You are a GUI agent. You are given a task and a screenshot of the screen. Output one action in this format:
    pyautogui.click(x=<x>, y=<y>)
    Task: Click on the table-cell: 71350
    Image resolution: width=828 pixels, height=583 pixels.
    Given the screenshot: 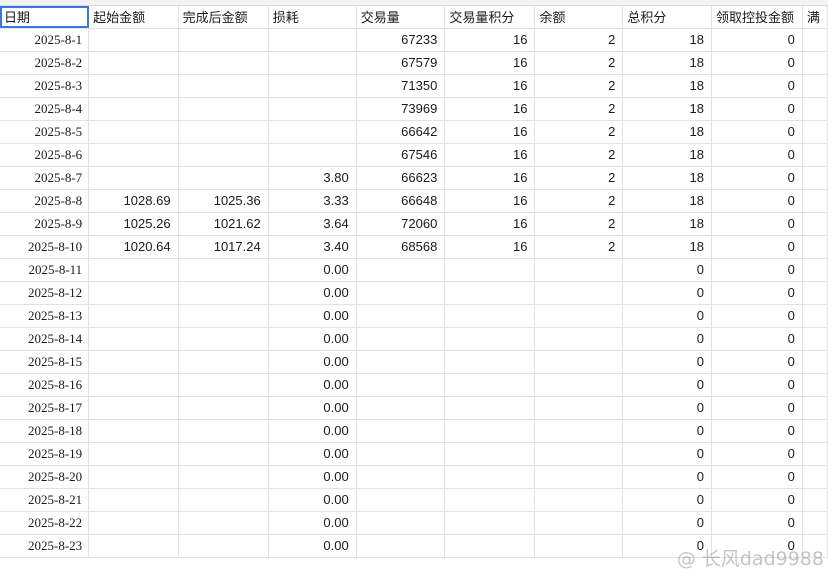 What is the action you would take?
    pyautogui.click(x=401, y=86)
    